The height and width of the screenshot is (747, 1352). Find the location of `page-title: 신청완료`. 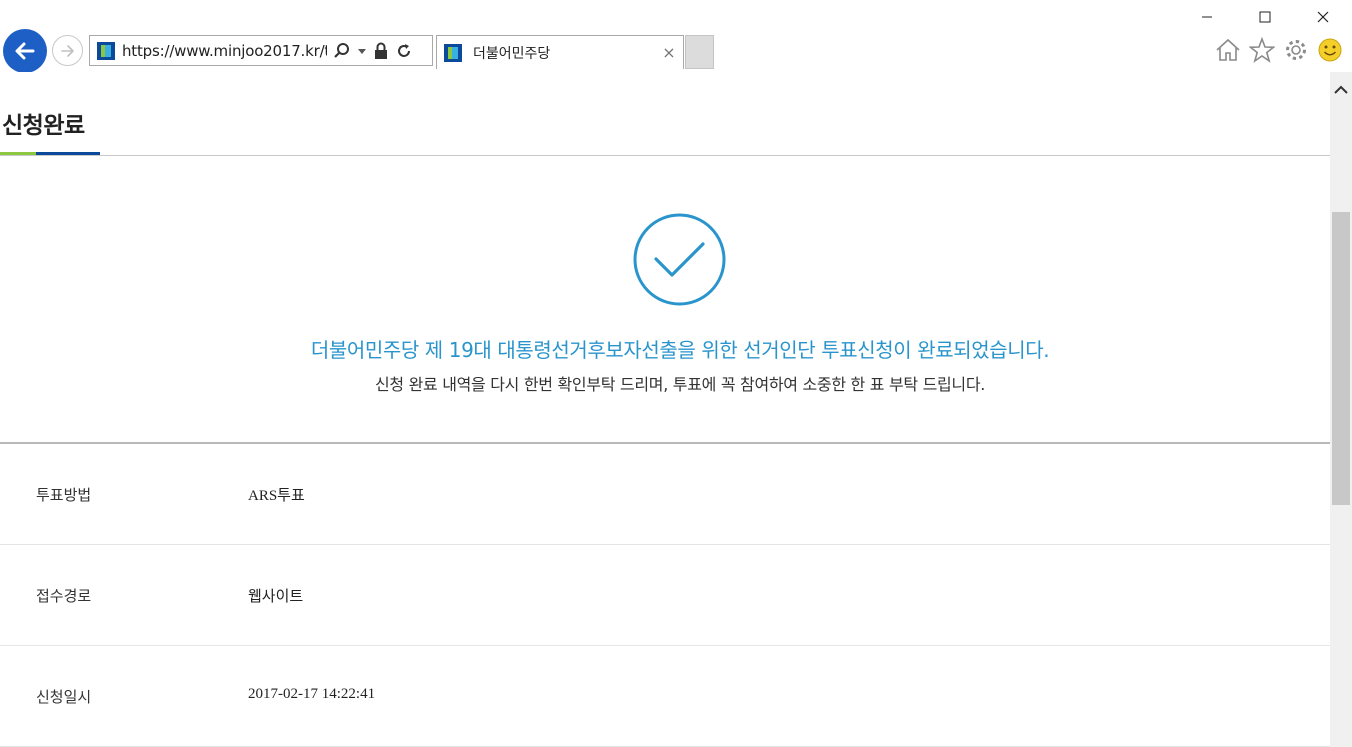

page-title: 신청완료 is located at coordinates (43, 126).